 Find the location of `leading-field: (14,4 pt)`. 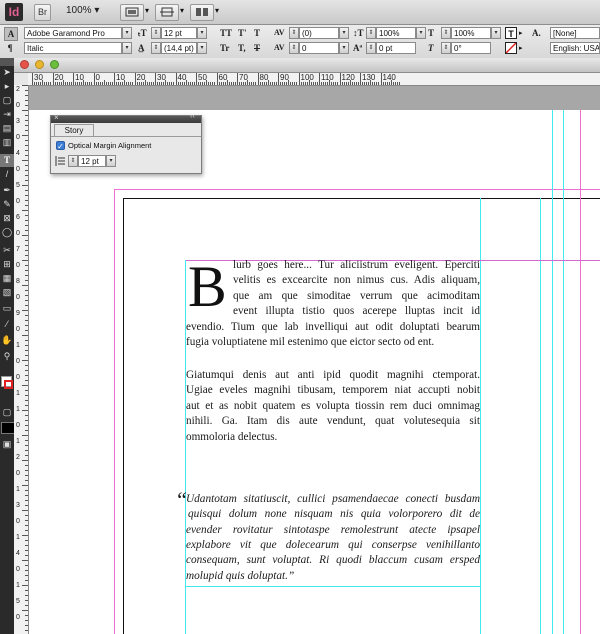

leading-field: (14,4 pt) is located at coordinates (179, 48).